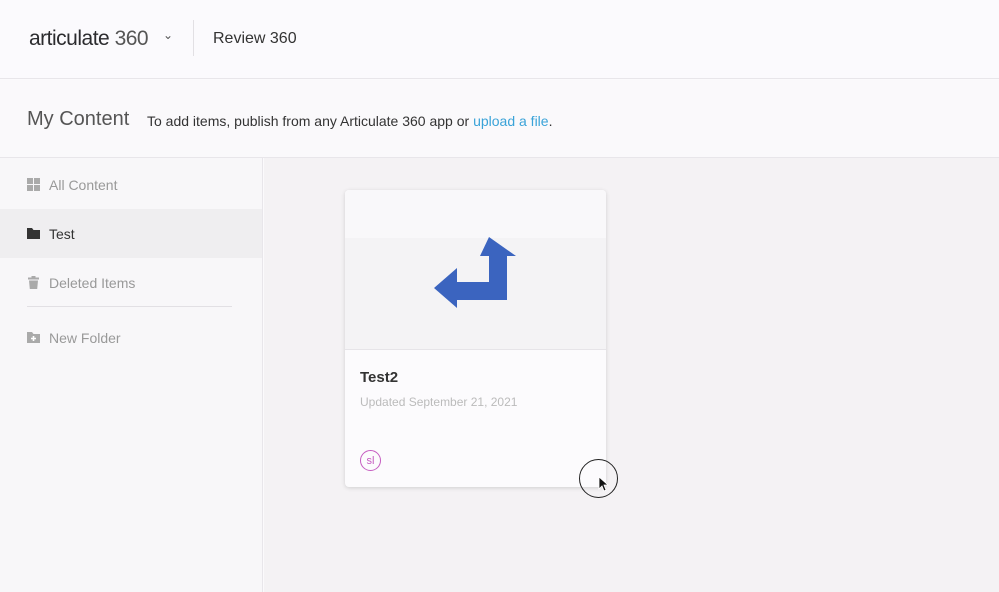  What do you see at coordinates (439, 402) in the screenshot?
I see `card-updated-date: Updated September 21, 2021` at bounding box center [439, 402].